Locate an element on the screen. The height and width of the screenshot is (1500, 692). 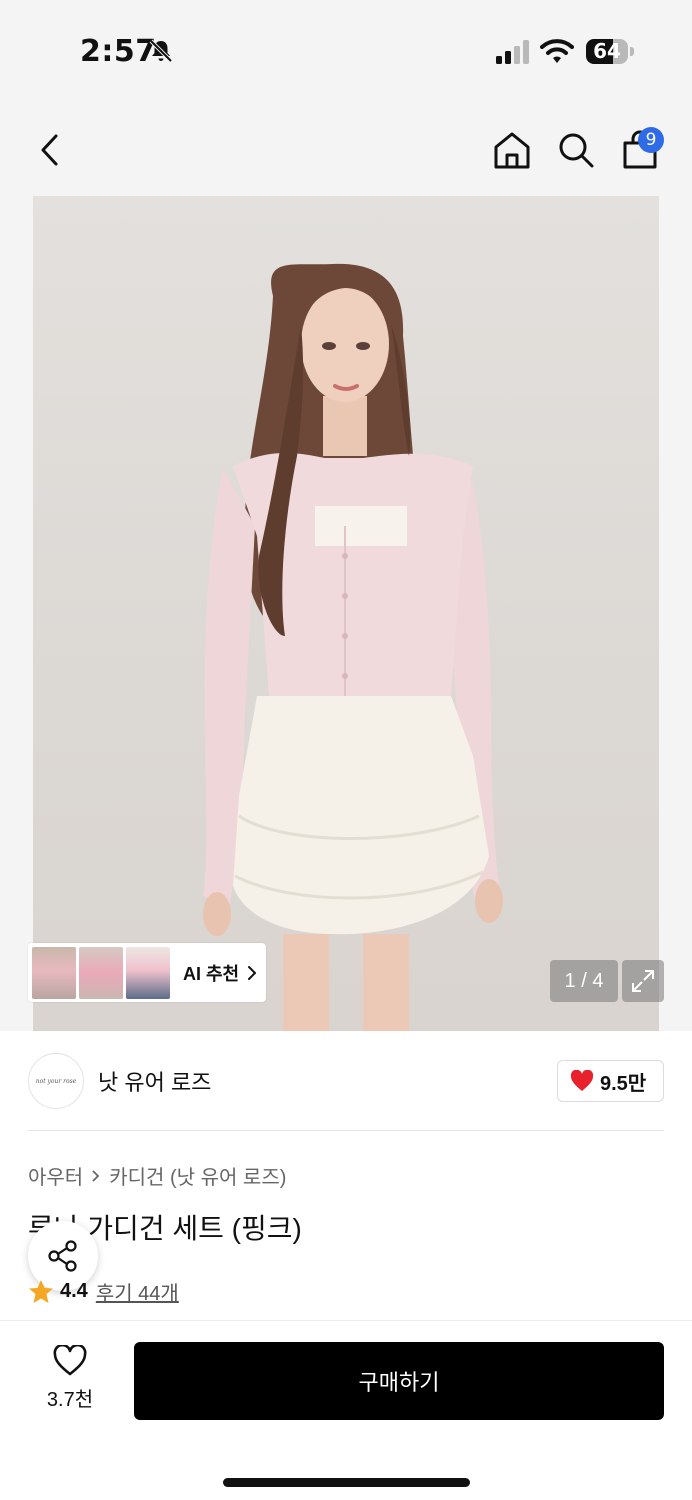
heart-outline-icon is located at coordinates (70, 1360).